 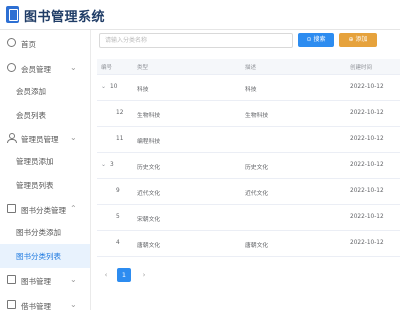 I want to click on sidebar-group-member: 会员管理 ⌄, so click(x=45, y=68).